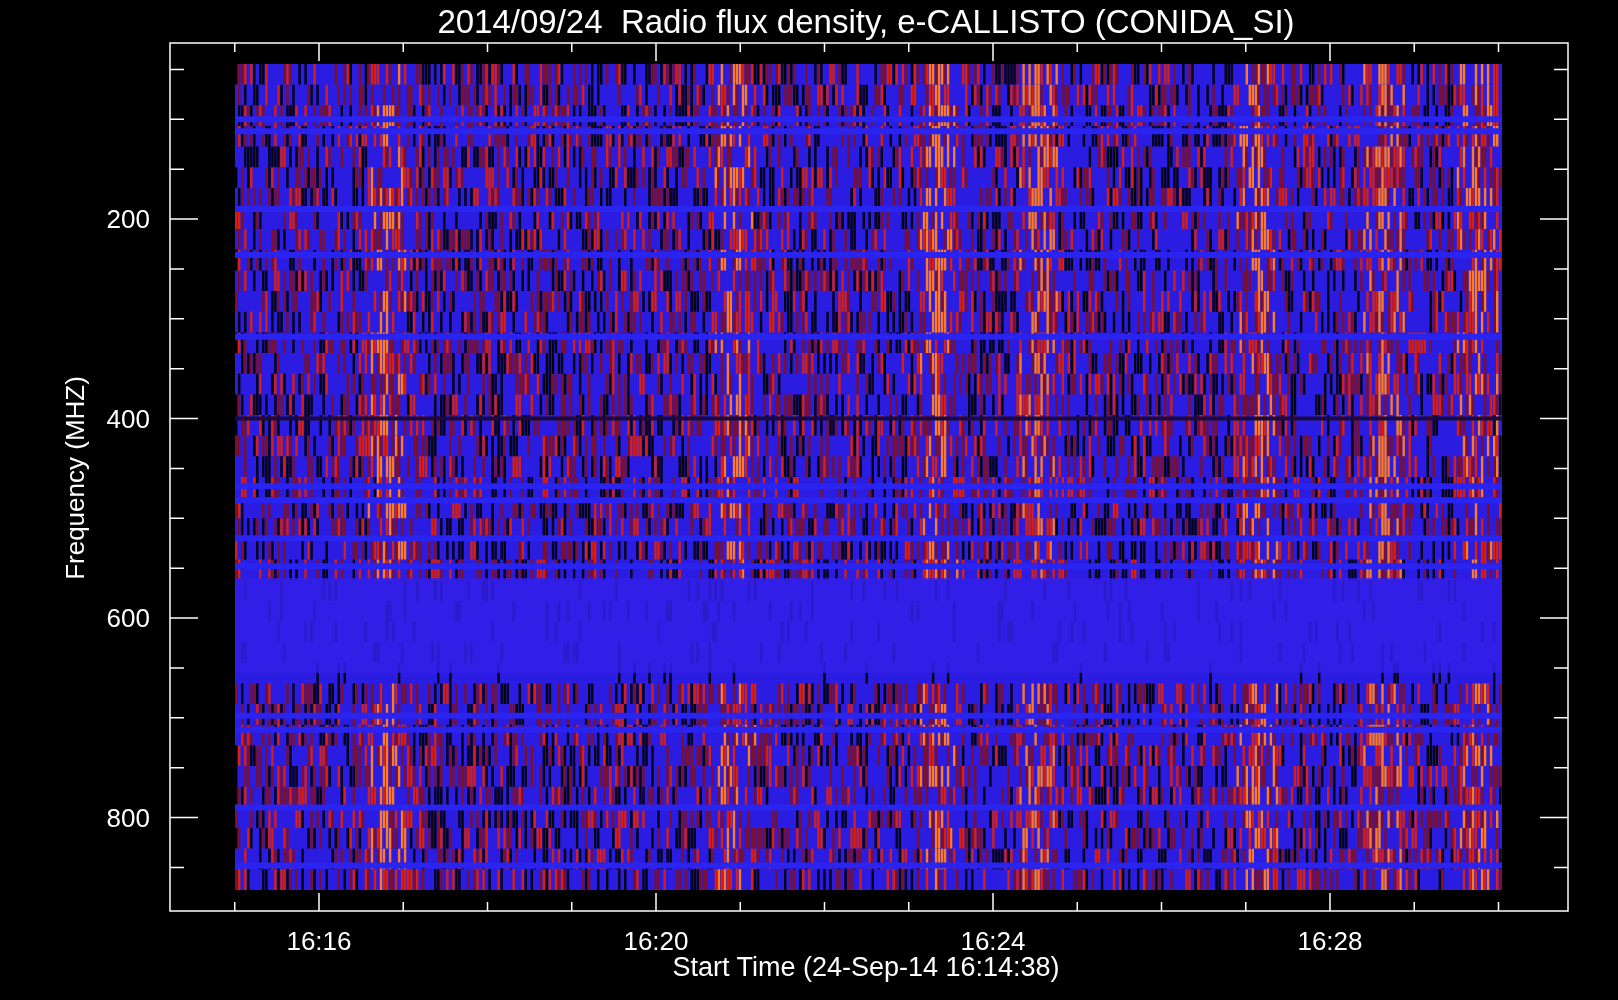  What do you see at coordinates (75, 478) in the screenshot?
I see `axis-label: Frequency (MHZ)` at bounding box center [75, 478].